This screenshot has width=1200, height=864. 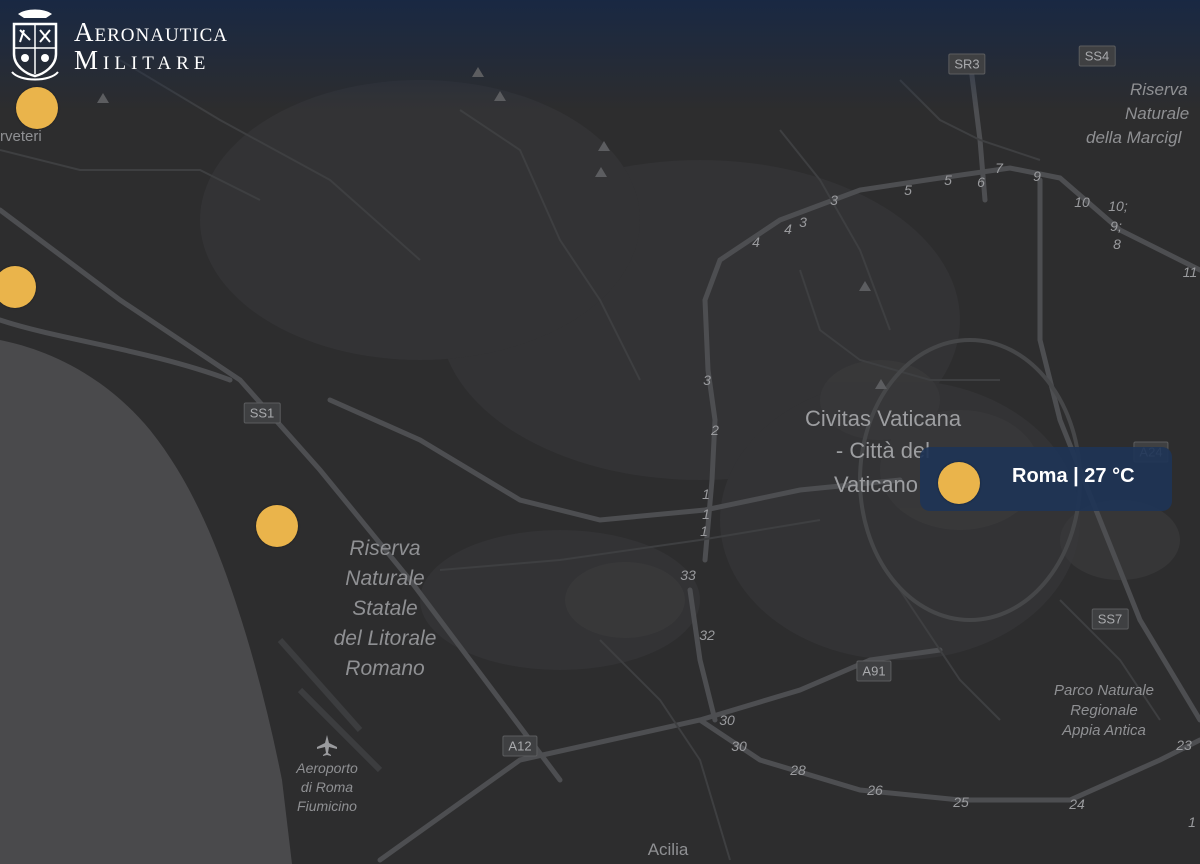 I want to click on road-number: 26, so click(x=875, y=790).